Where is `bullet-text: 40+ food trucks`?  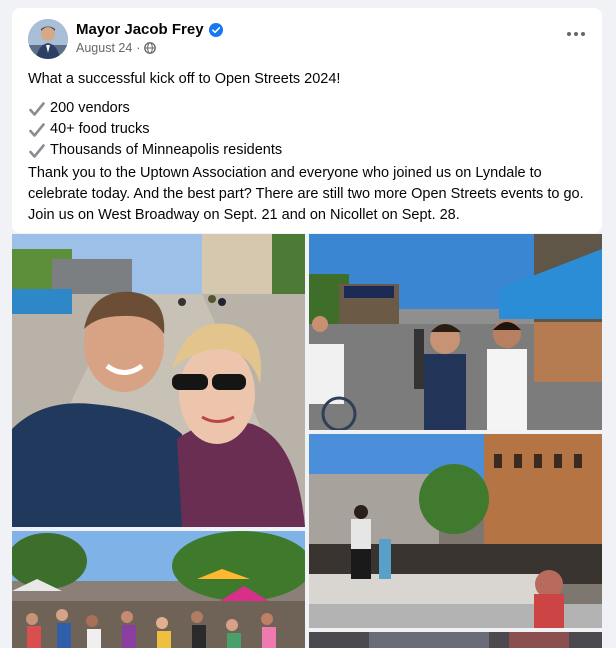 bullet-text: 40+ food trucks is located at coordinates (100, 129).